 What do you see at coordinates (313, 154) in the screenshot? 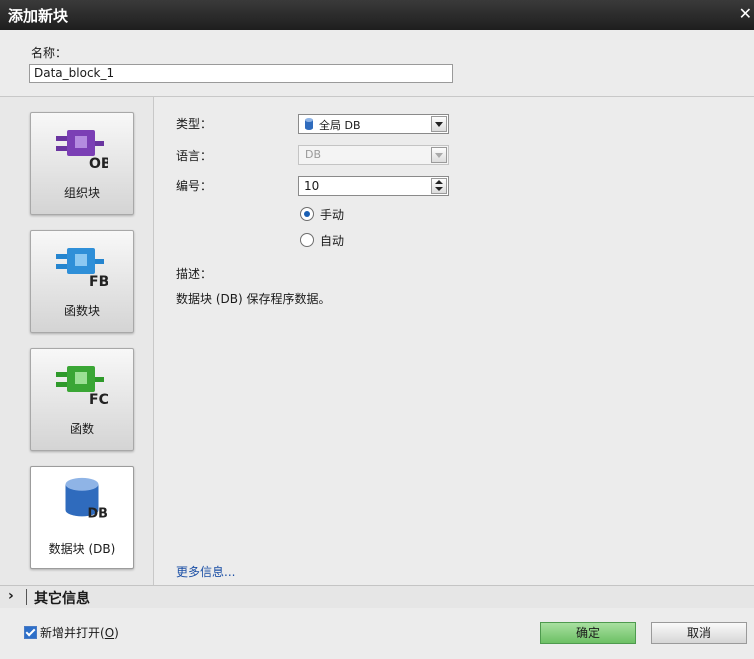
I see `language-value: DB` at bounding box center [313, 154].